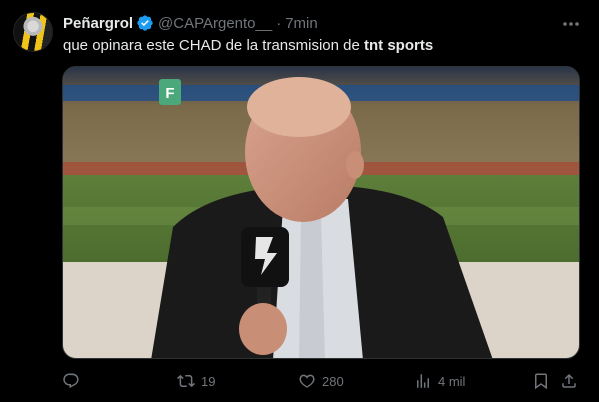 Image resolution: width=599 pixels, height=402 pixels. What do you see at coordinates (307, 381) in the screenshot?
I see `heart-icon` at bounding box center [307, 381].